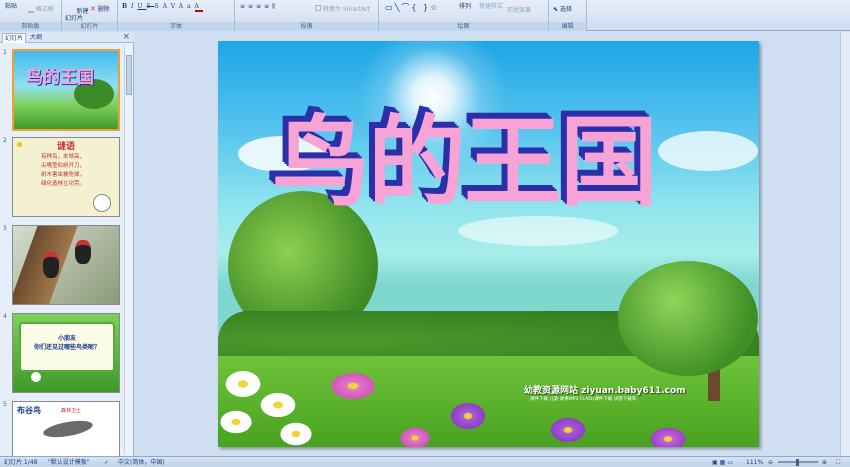 The image size is (850, 467). What do you see at coordinates (187, 6) in the screenshot?
I see `change-case-icon: Aa` at bounding box center [187, 6].